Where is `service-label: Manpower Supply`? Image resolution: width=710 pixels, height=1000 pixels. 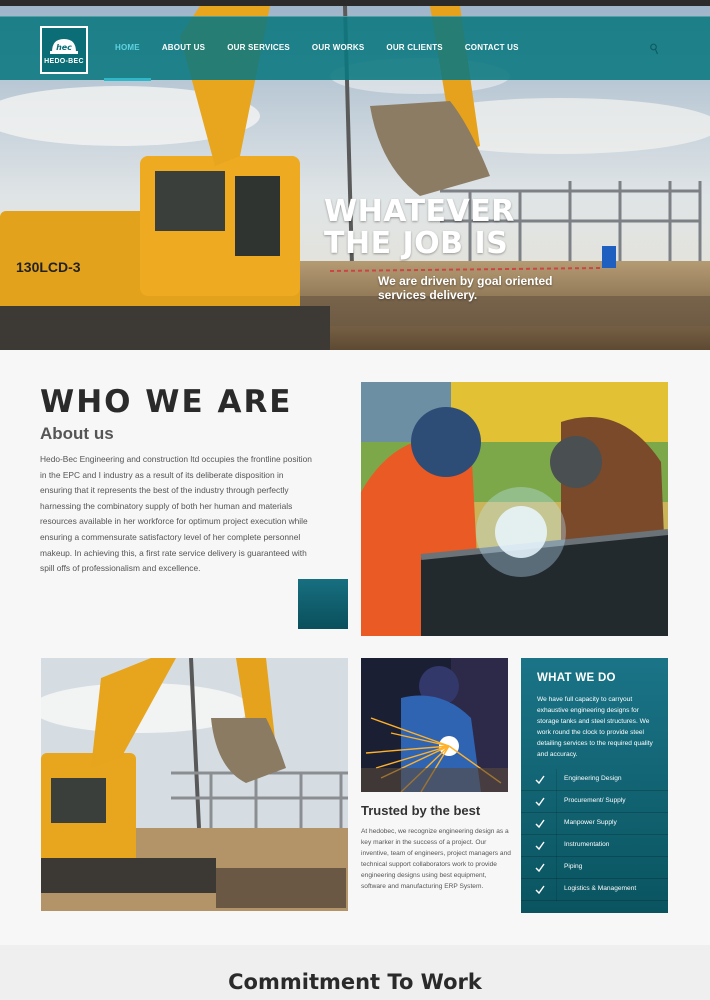
service-label: Manpower Supply is located at coordinates (590, 822).